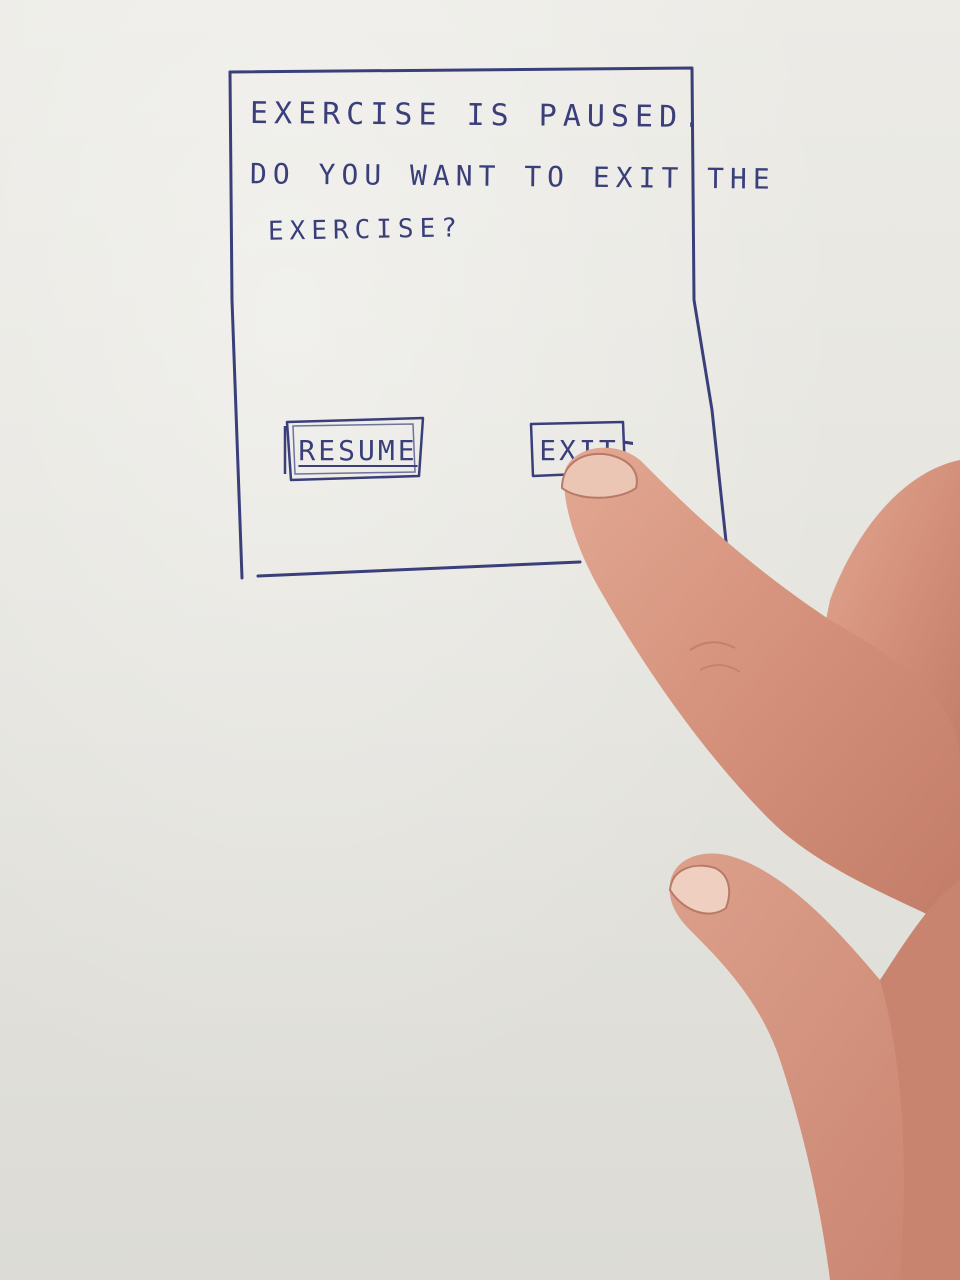 This screenshot has height=1280, width=960. Describe the element at coordinates (512, 176) in the screenshot. I see `dialog-message-line-2: DO YOU WANT TO EXIT THE` at that location.